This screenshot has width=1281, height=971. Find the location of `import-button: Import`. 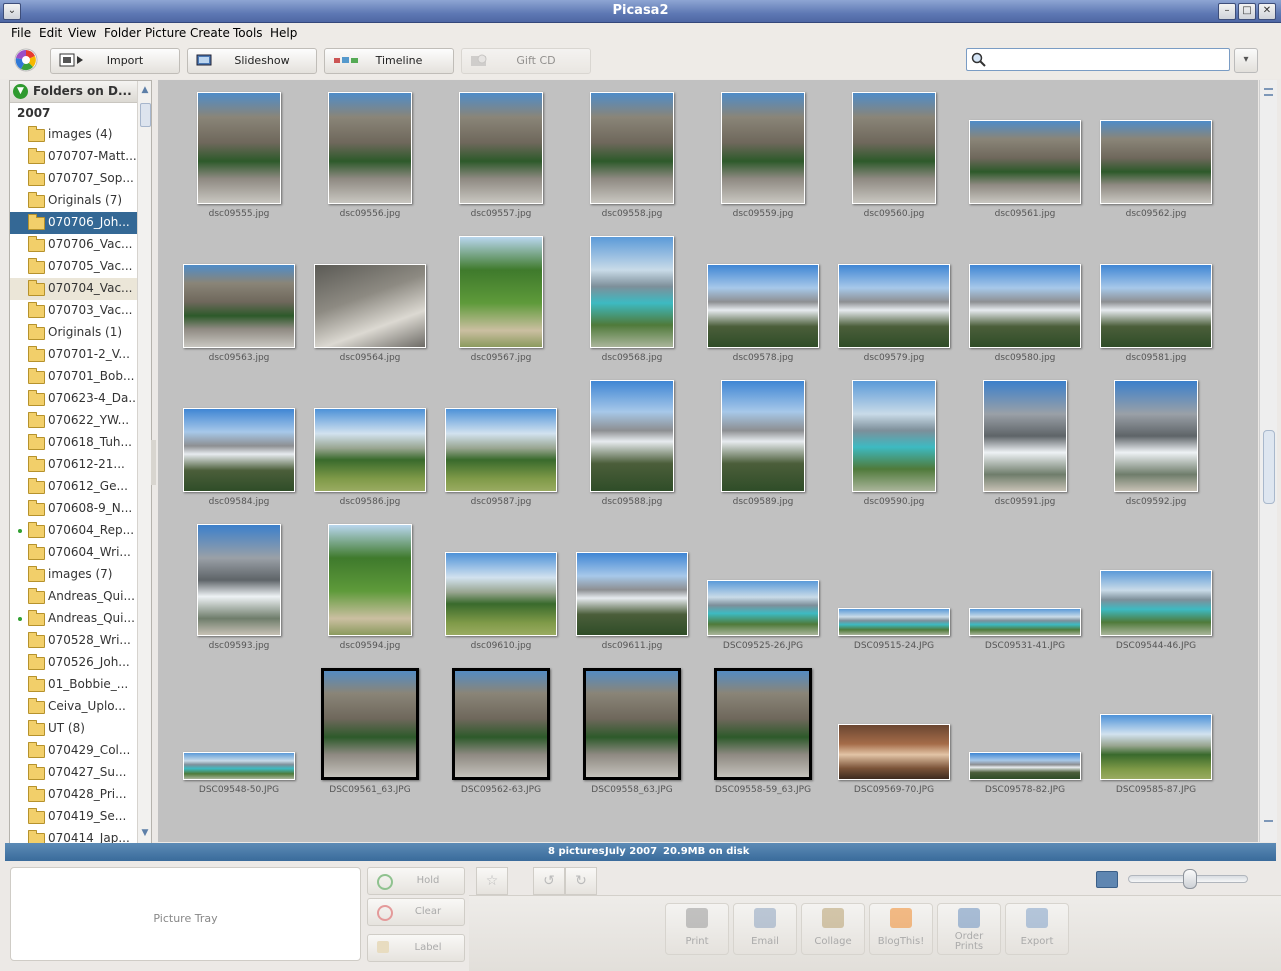

import-button: Import is located at coordinates (115, 61).